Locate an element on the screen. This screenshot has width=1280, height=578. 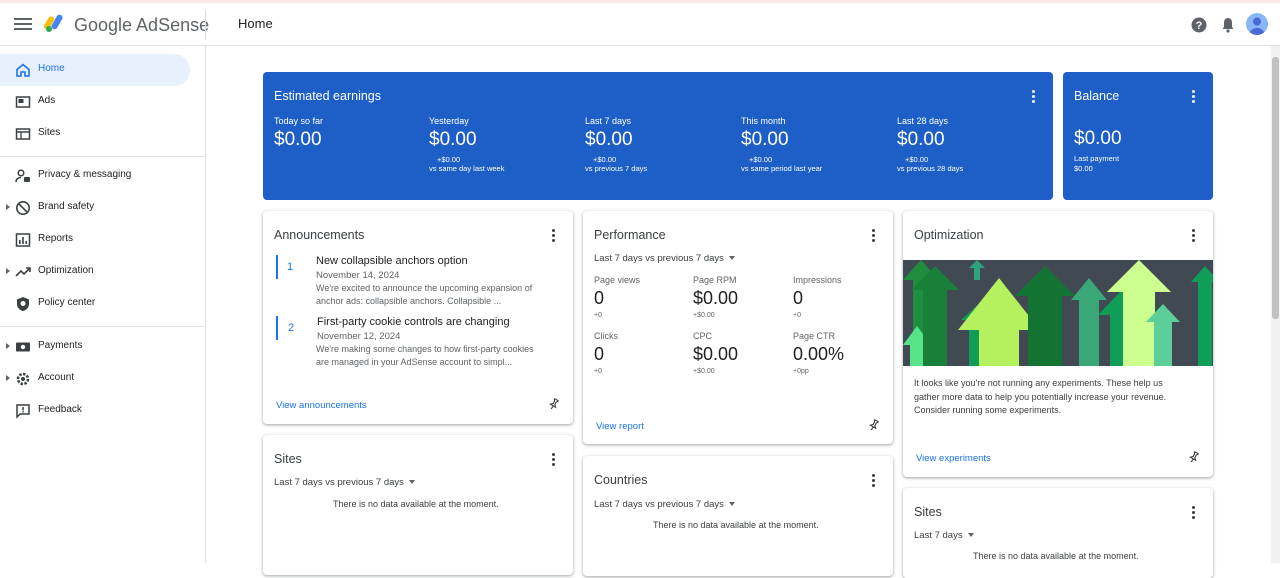
sidebar-item-privacy-messaging: Privacy & messaging is located at coordinates (95, 176).